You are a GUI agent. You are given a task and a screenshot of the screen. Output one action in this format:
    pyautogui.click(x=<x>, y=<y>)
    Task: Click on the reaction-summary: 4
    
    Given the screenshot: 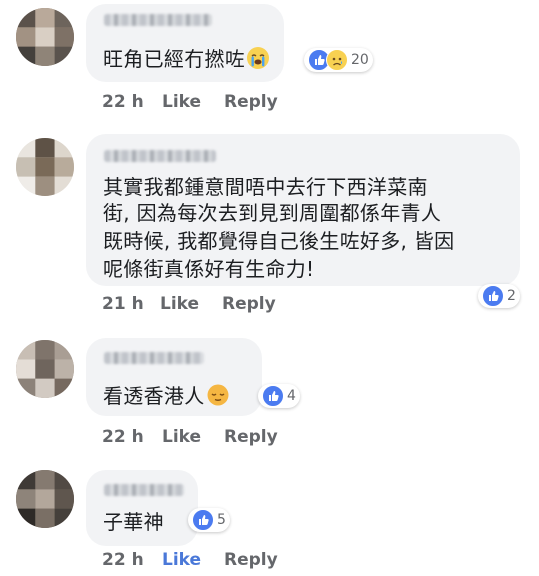 What is the action you would take?
    pyautogui.click(x=279, y=396)
    